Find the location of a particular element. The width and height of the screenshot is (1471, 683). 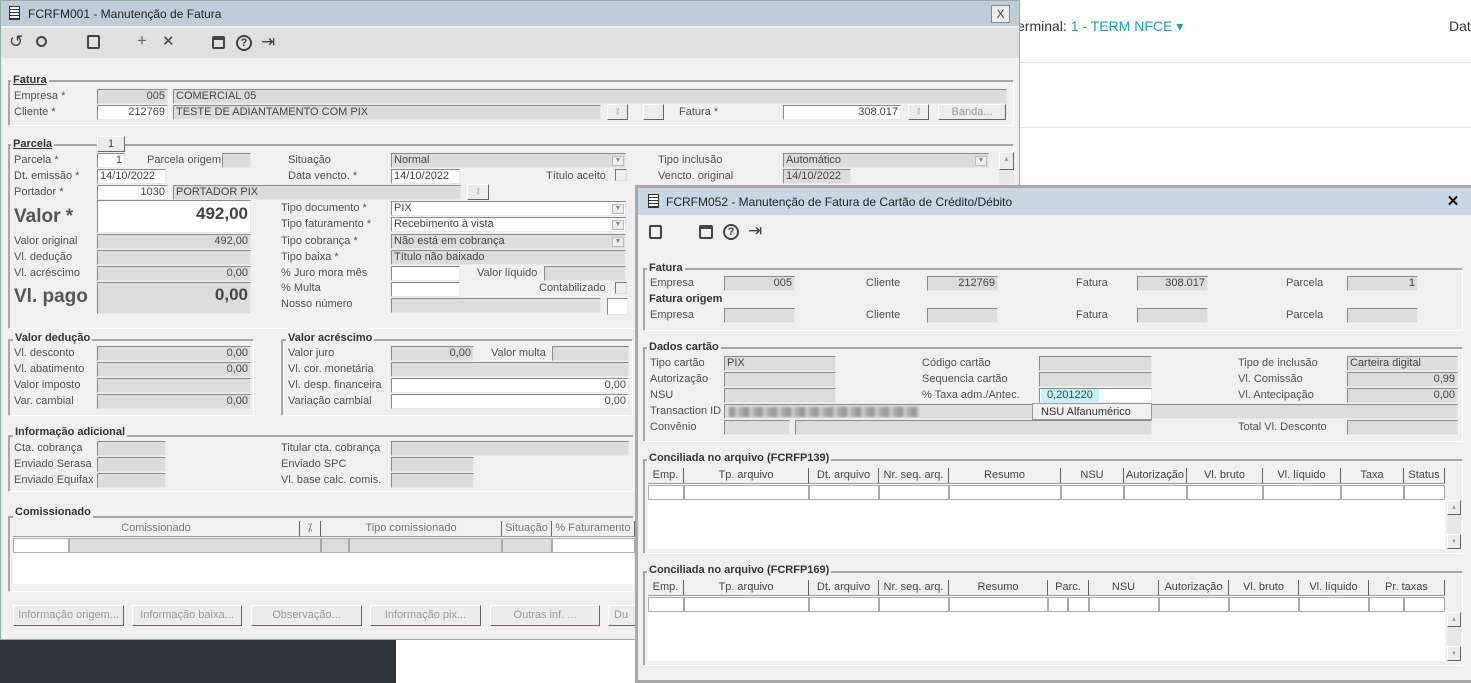

t139-header: Vl. bruto is located at coordinates (1225, 476).